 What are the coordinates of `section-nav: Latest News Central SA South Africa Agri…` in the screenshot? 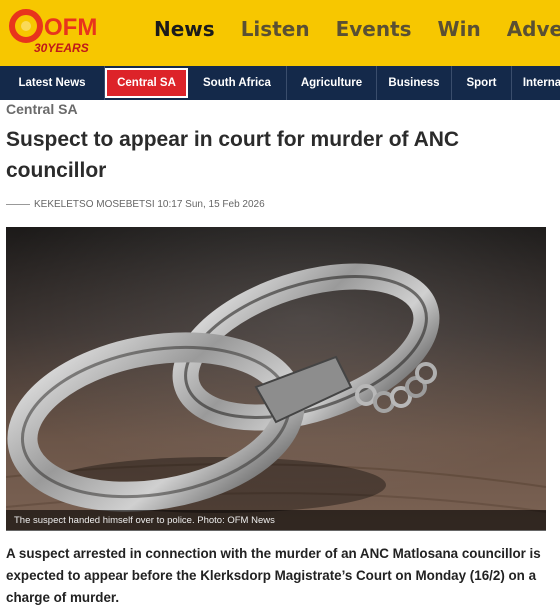 It's located at (280, 83).